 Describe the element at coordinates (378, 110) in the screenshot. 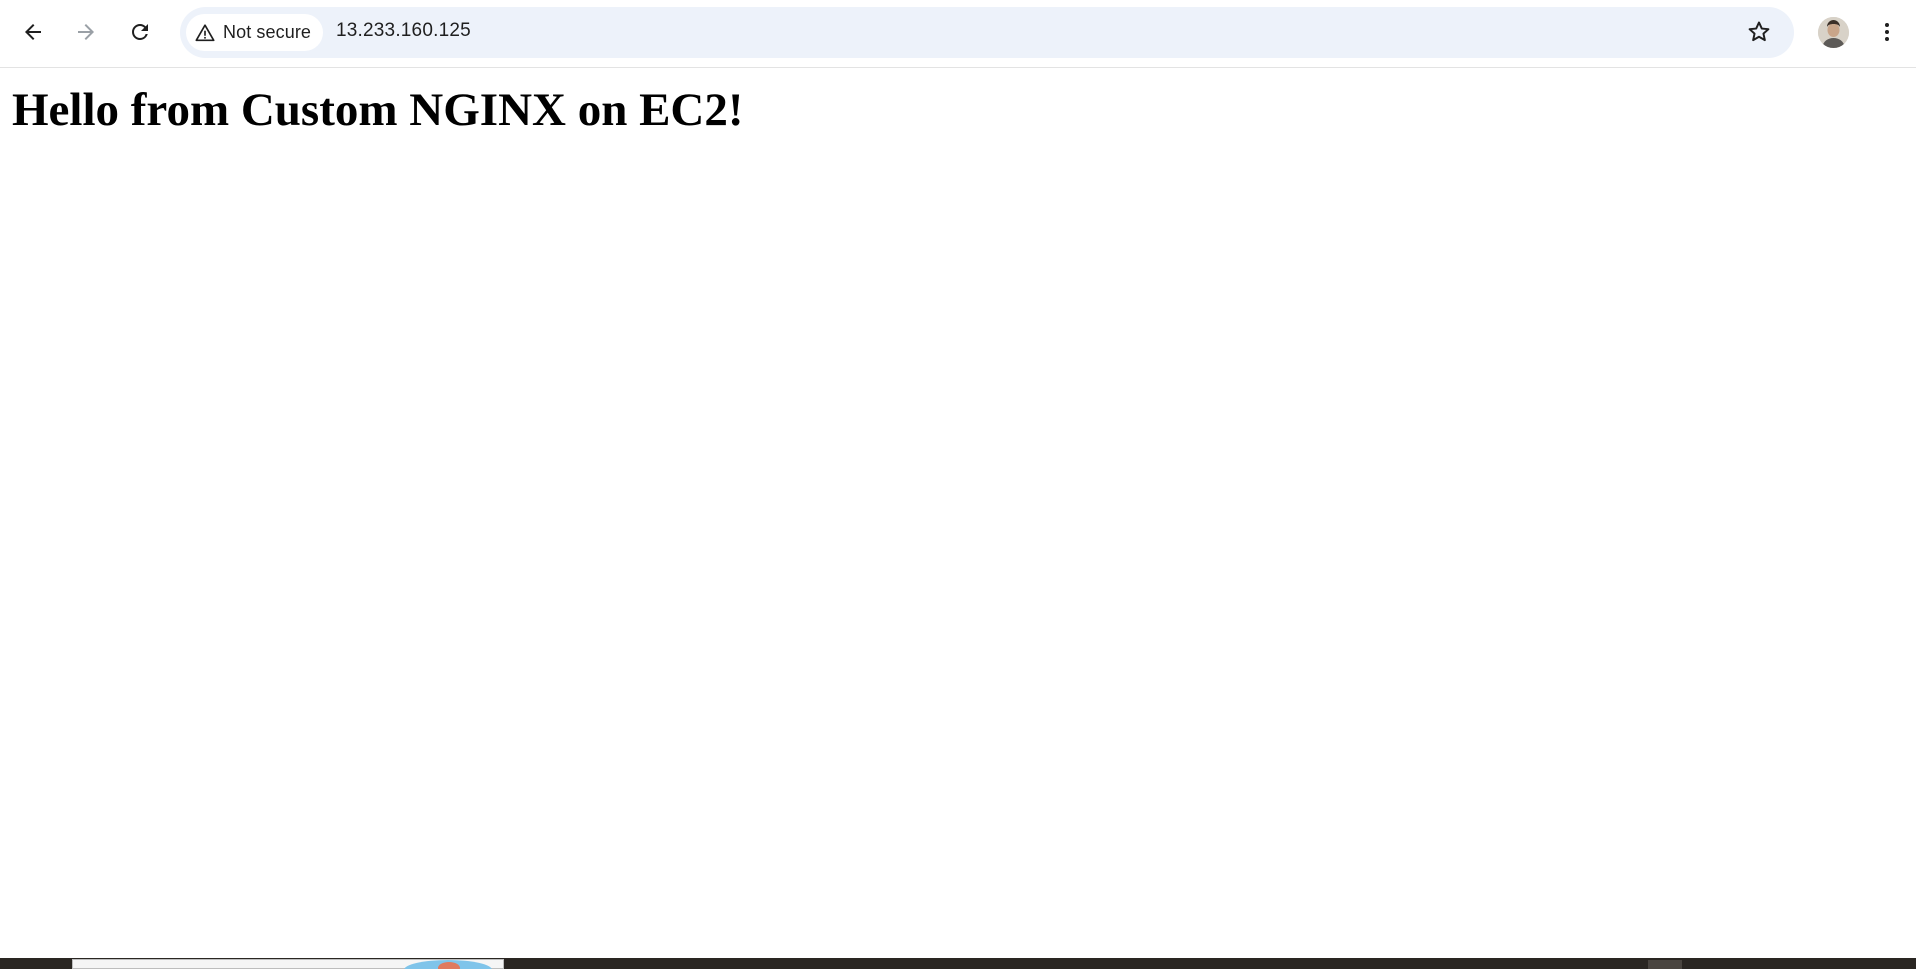

I see `page-heading: Hello from Custom NGINX on EC2!` at that location.